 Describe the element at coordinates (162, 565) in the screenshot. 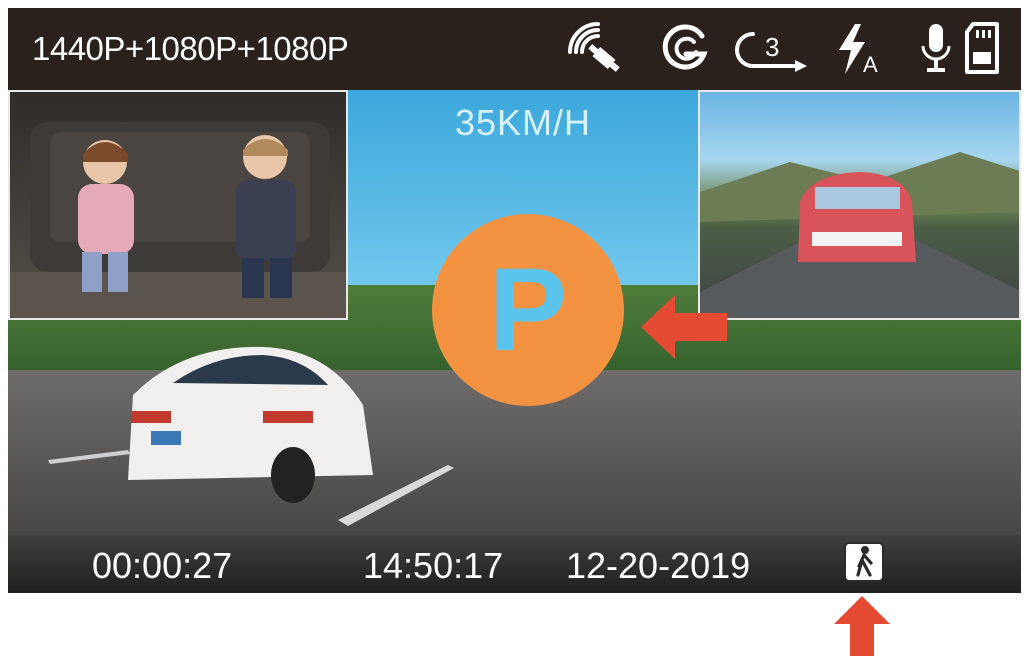

I see `elapsed-time: 00:00:27` at that location.